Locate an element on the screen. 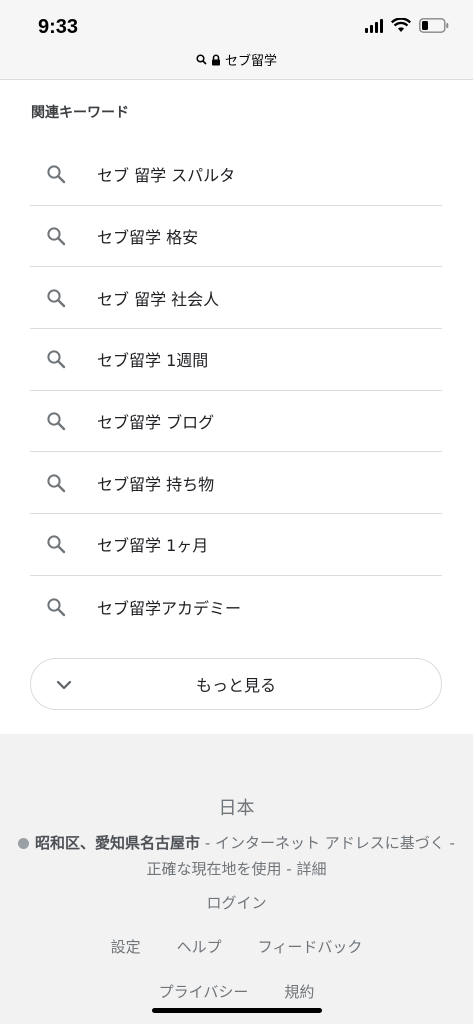 The height and width of the screenshot is (1024, 473). use-precise-location-link: 正確な現在地を使用 is located at coordinates (214, 869).